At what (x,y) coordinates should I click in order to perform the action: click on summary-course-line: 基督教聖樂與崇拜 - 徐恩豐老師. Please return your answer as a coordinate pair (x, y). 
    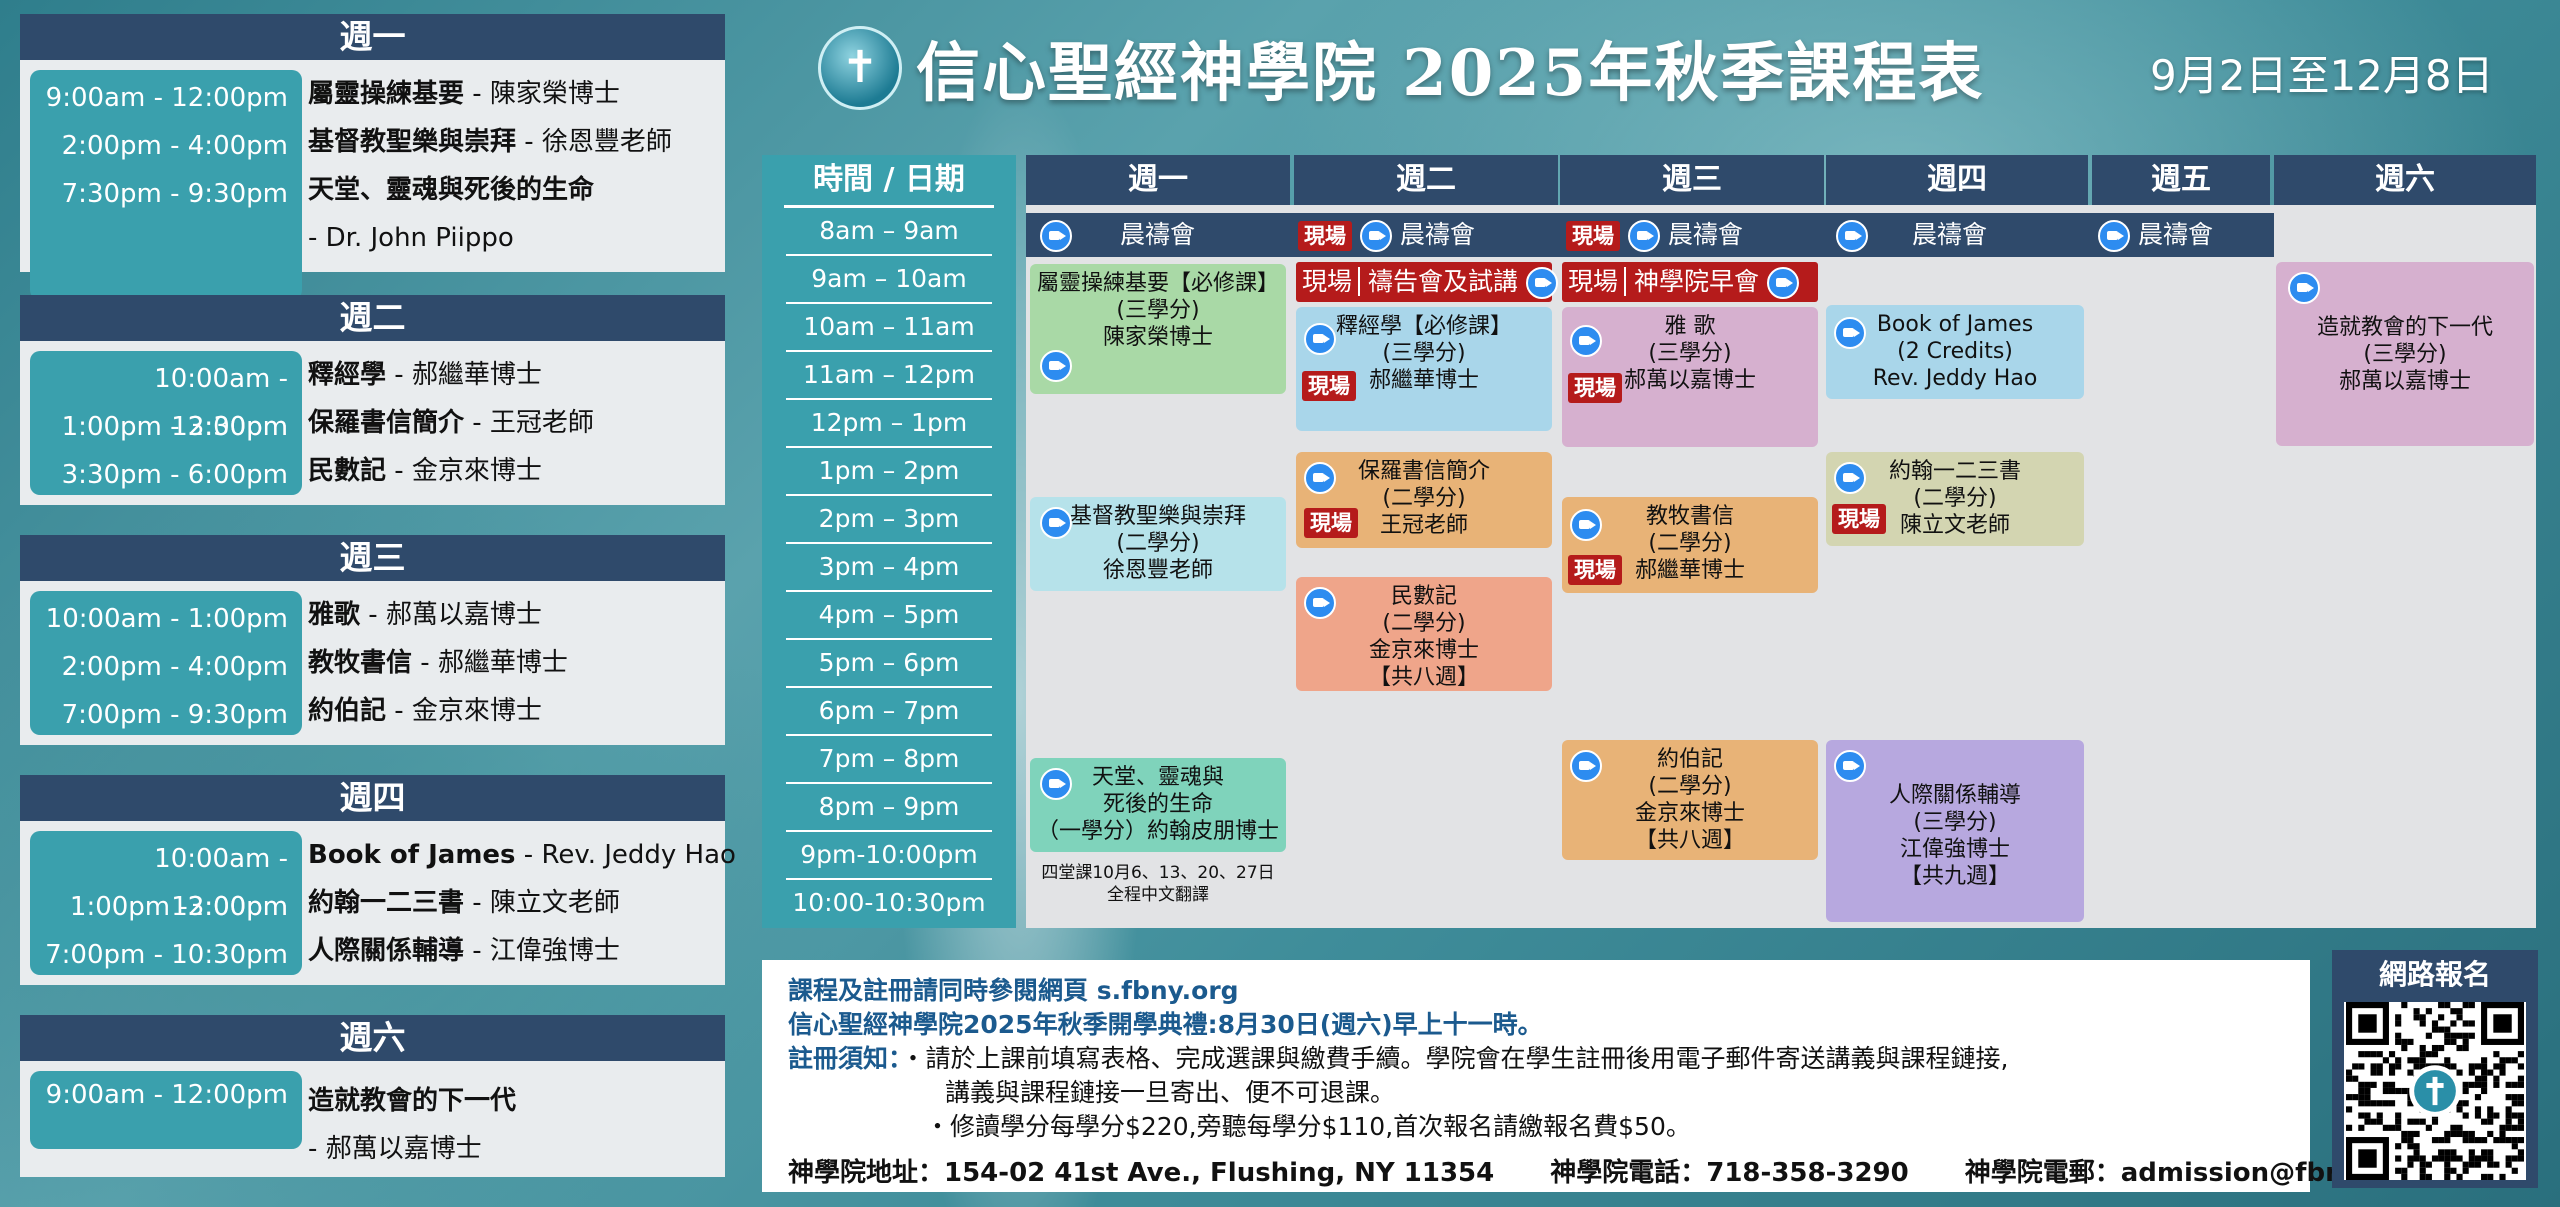
    Looking at the image, I should click on (490, 142).